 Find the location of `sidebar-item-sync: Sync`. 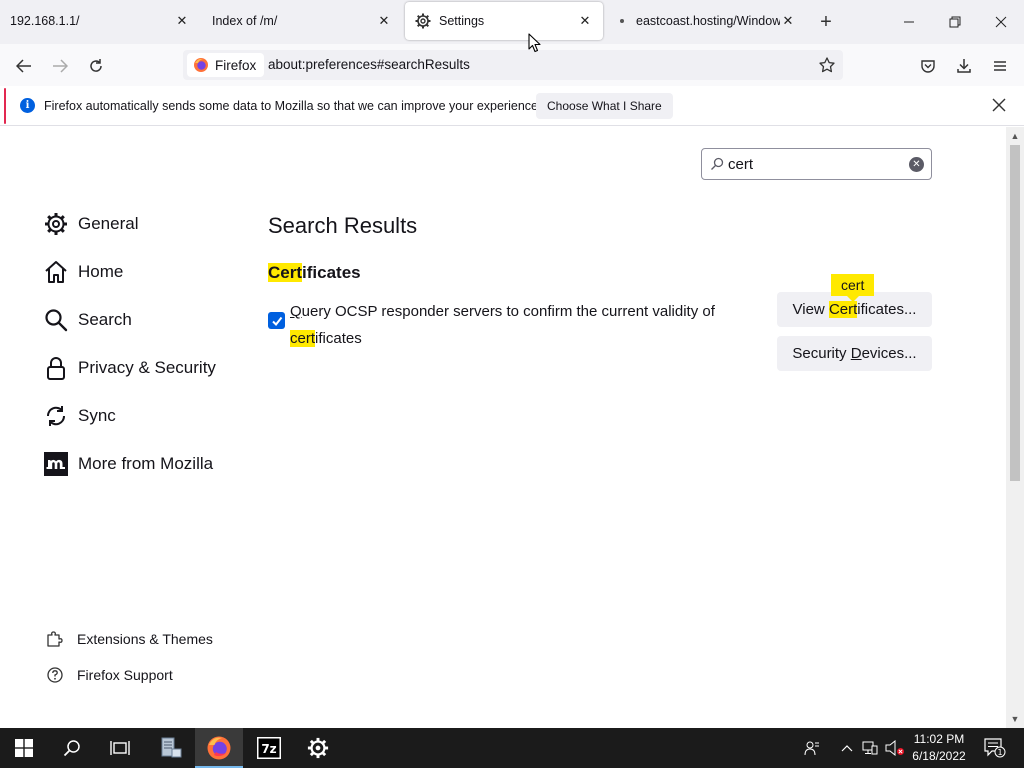

sidebar-item-sync: Sync is located at coordinates (80, 416).